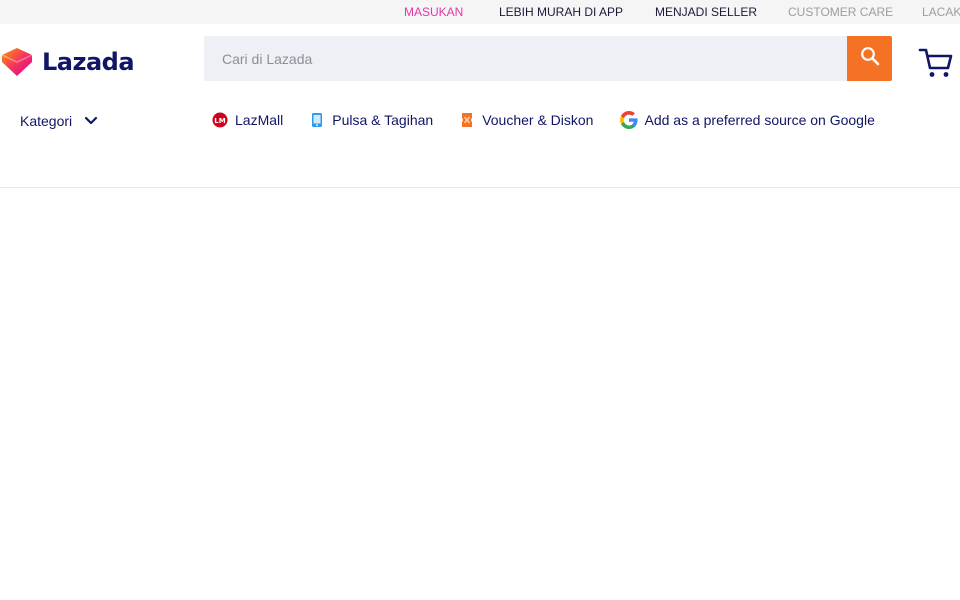 Image resolution: width=960 pixels, height=600 pixels. I want to click on lazmall-icon: LM, so click(220, 120).